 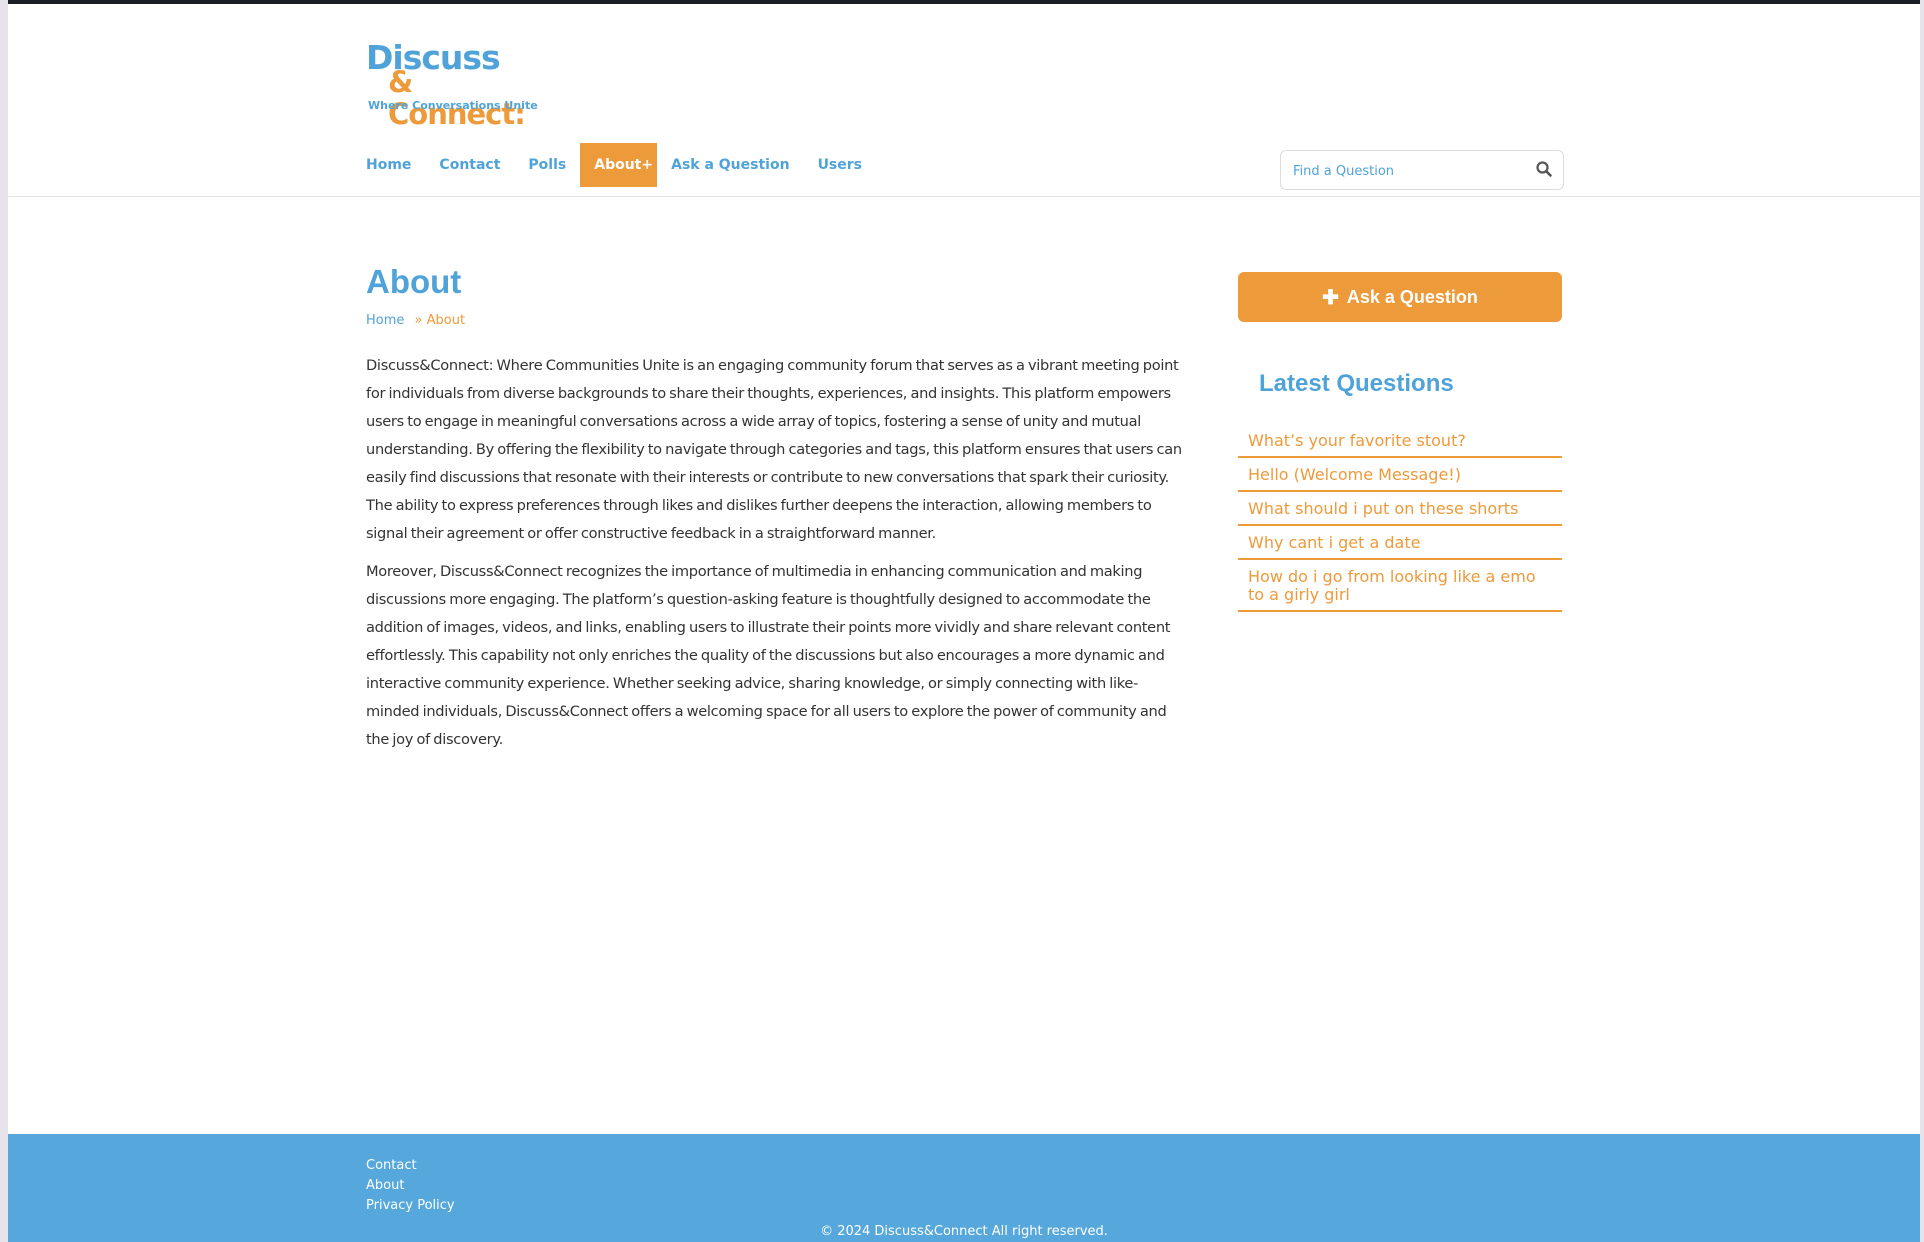 I want to click on question-link: What’s your favorite stout?, so click(x=1400, y=441).